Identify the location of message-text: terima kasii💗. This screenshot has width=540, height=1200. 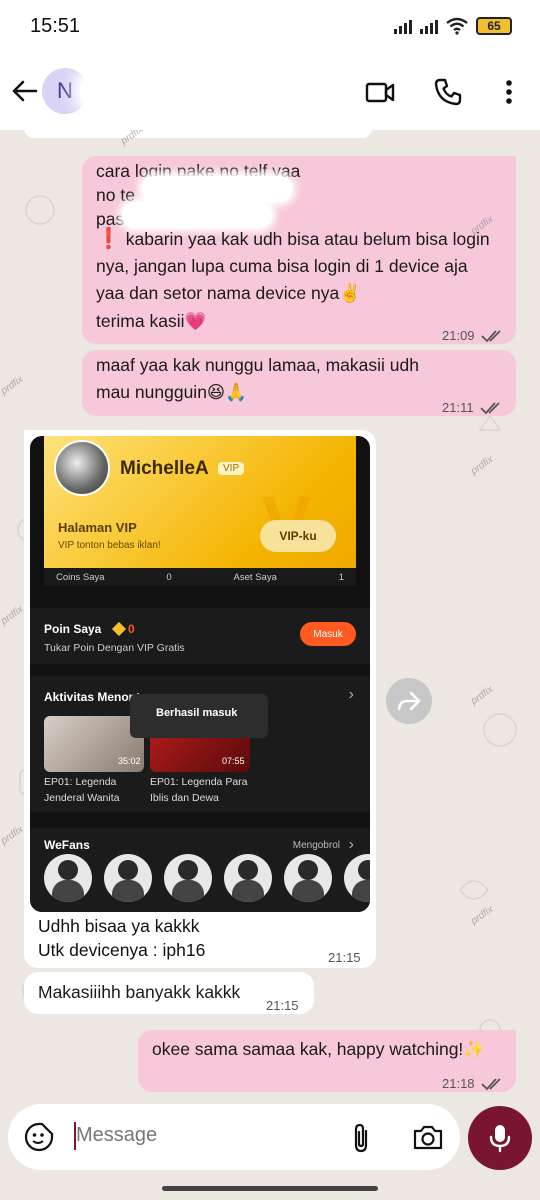
(151, 321).